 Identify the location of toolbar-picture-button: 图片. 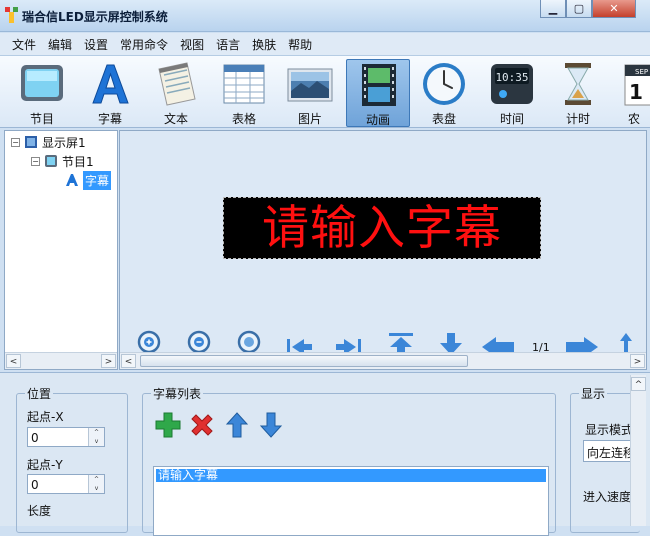
(310, 93).